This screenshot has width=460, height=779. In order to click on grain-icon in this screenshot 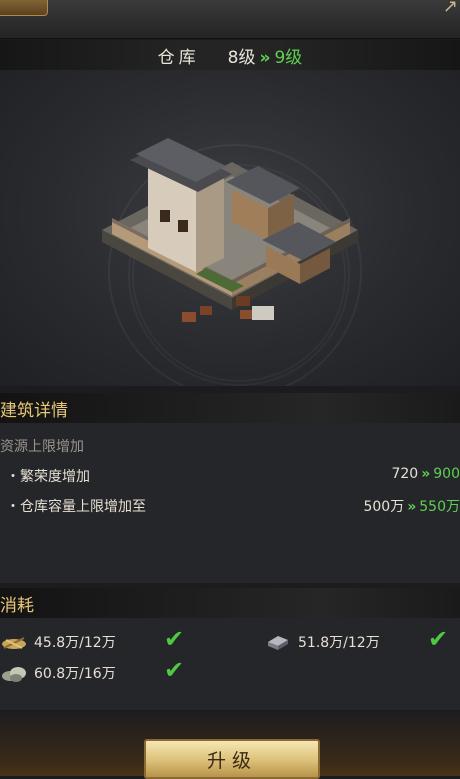, I will do `click(14, 643)`.